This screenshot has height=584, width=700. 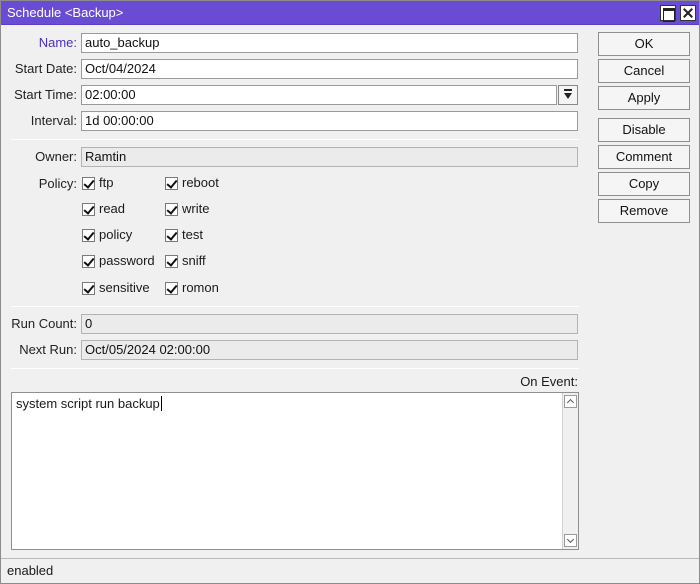 I want to click on apply-button: Apply, so click(x=644, y=98).